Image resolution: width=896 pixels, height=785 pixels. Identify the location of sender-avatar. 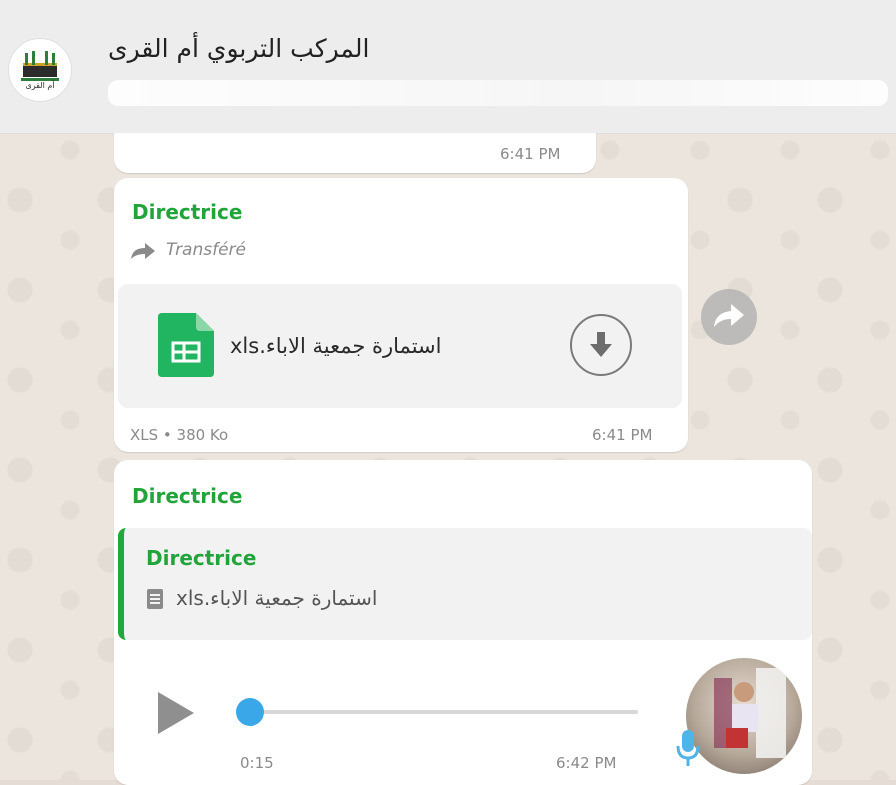
(744, 716).